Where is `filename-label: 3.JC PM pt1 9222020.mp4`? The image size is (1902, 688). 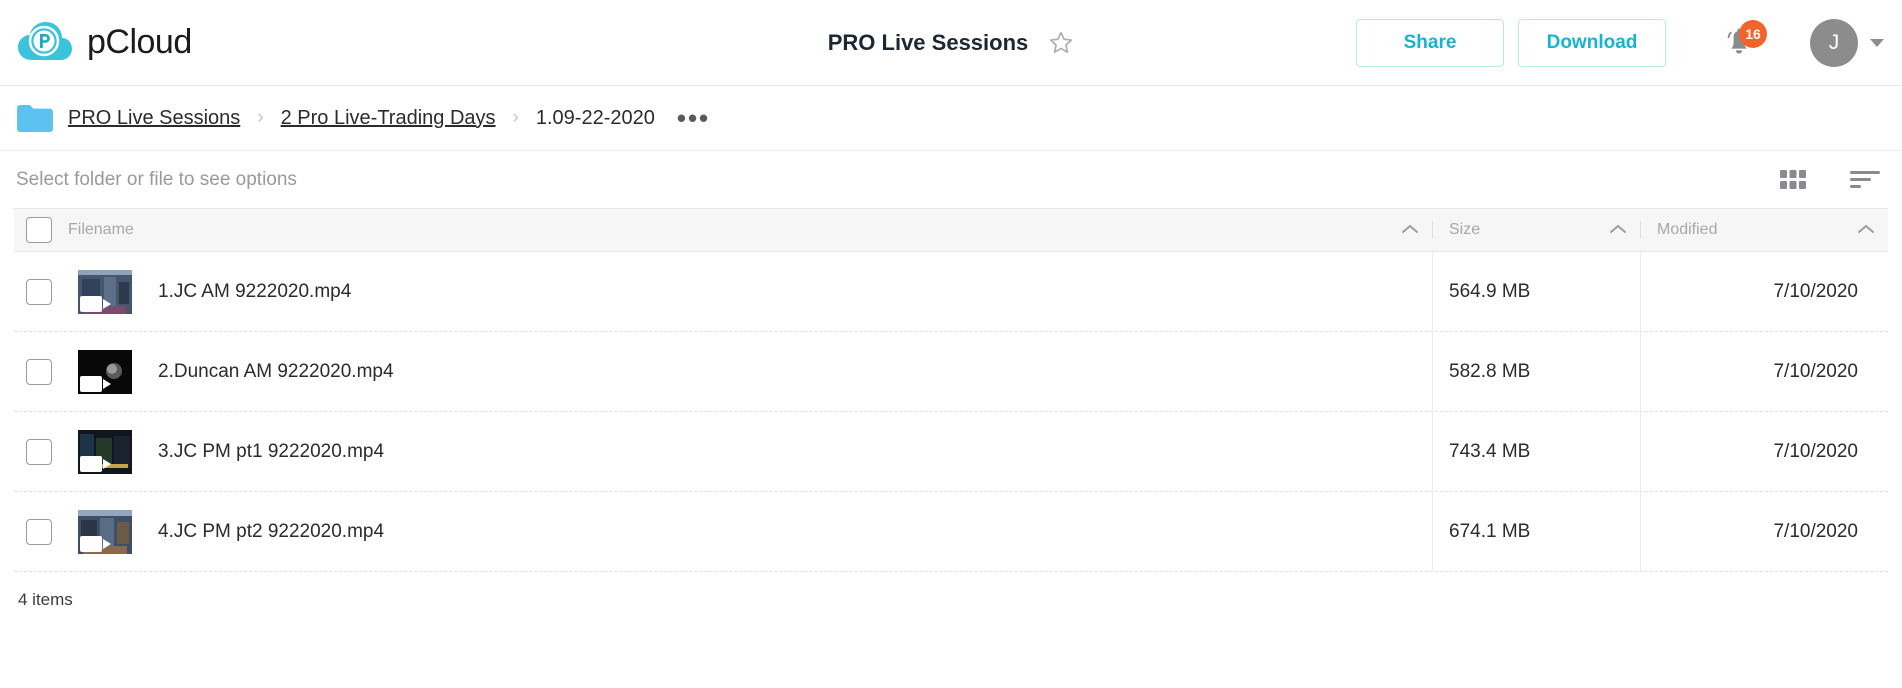 filename-label: 3.JC PM pt1 9222020.mp4 is located at coordinates (271, 452).